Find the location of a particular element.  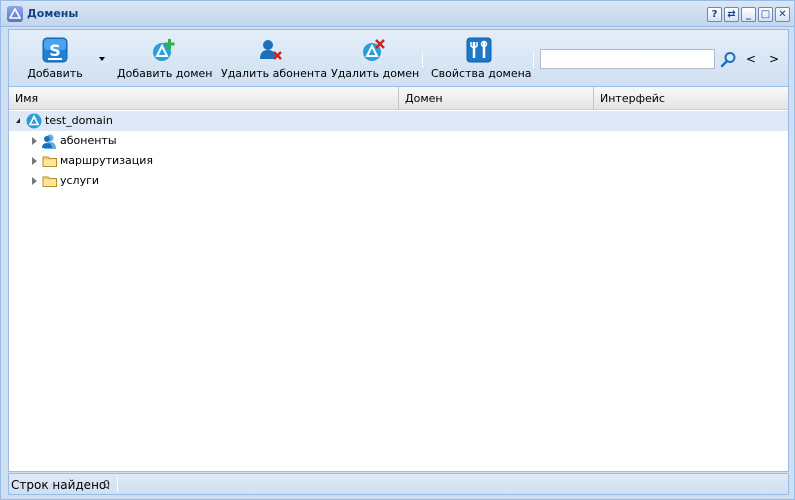

minimize-button: _ is located at coordinates (748, 14).